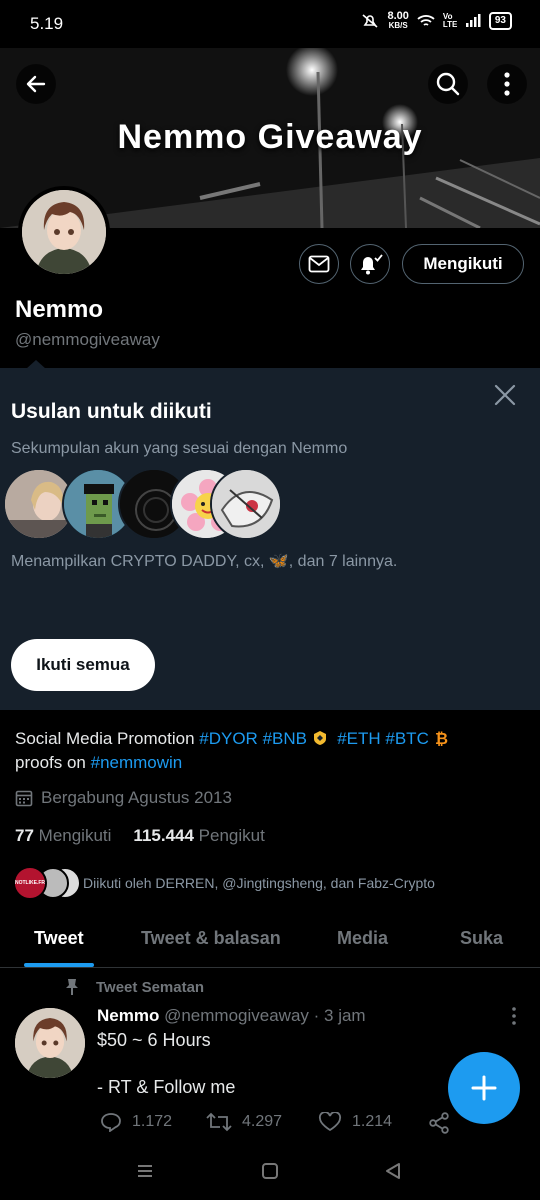 This screenshot has width=540, height=1200. I want to click on recent-apps-icon, so click(145, 1171).